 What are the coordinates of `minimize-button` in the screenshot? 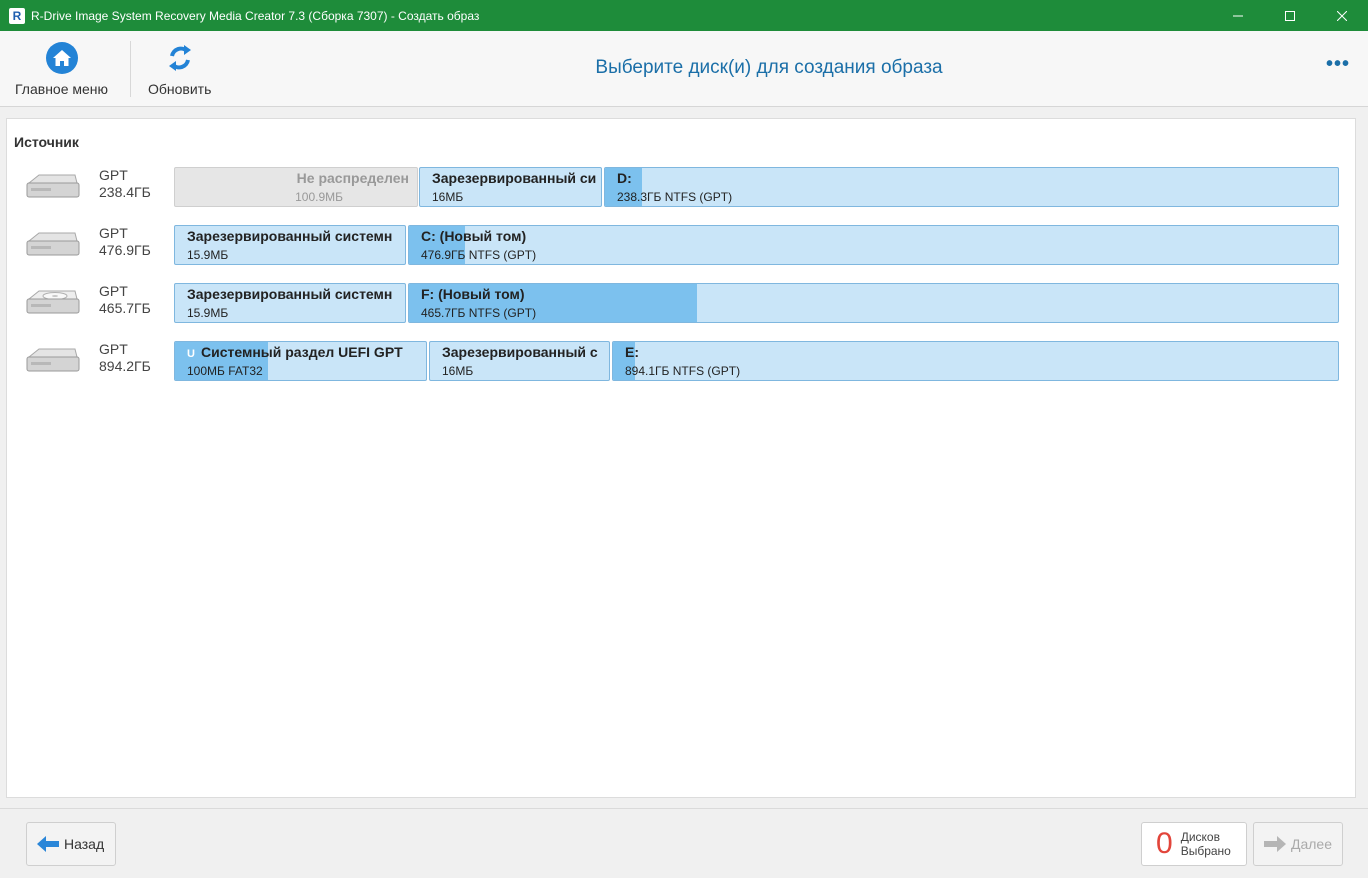 It's located at (1238, 15).